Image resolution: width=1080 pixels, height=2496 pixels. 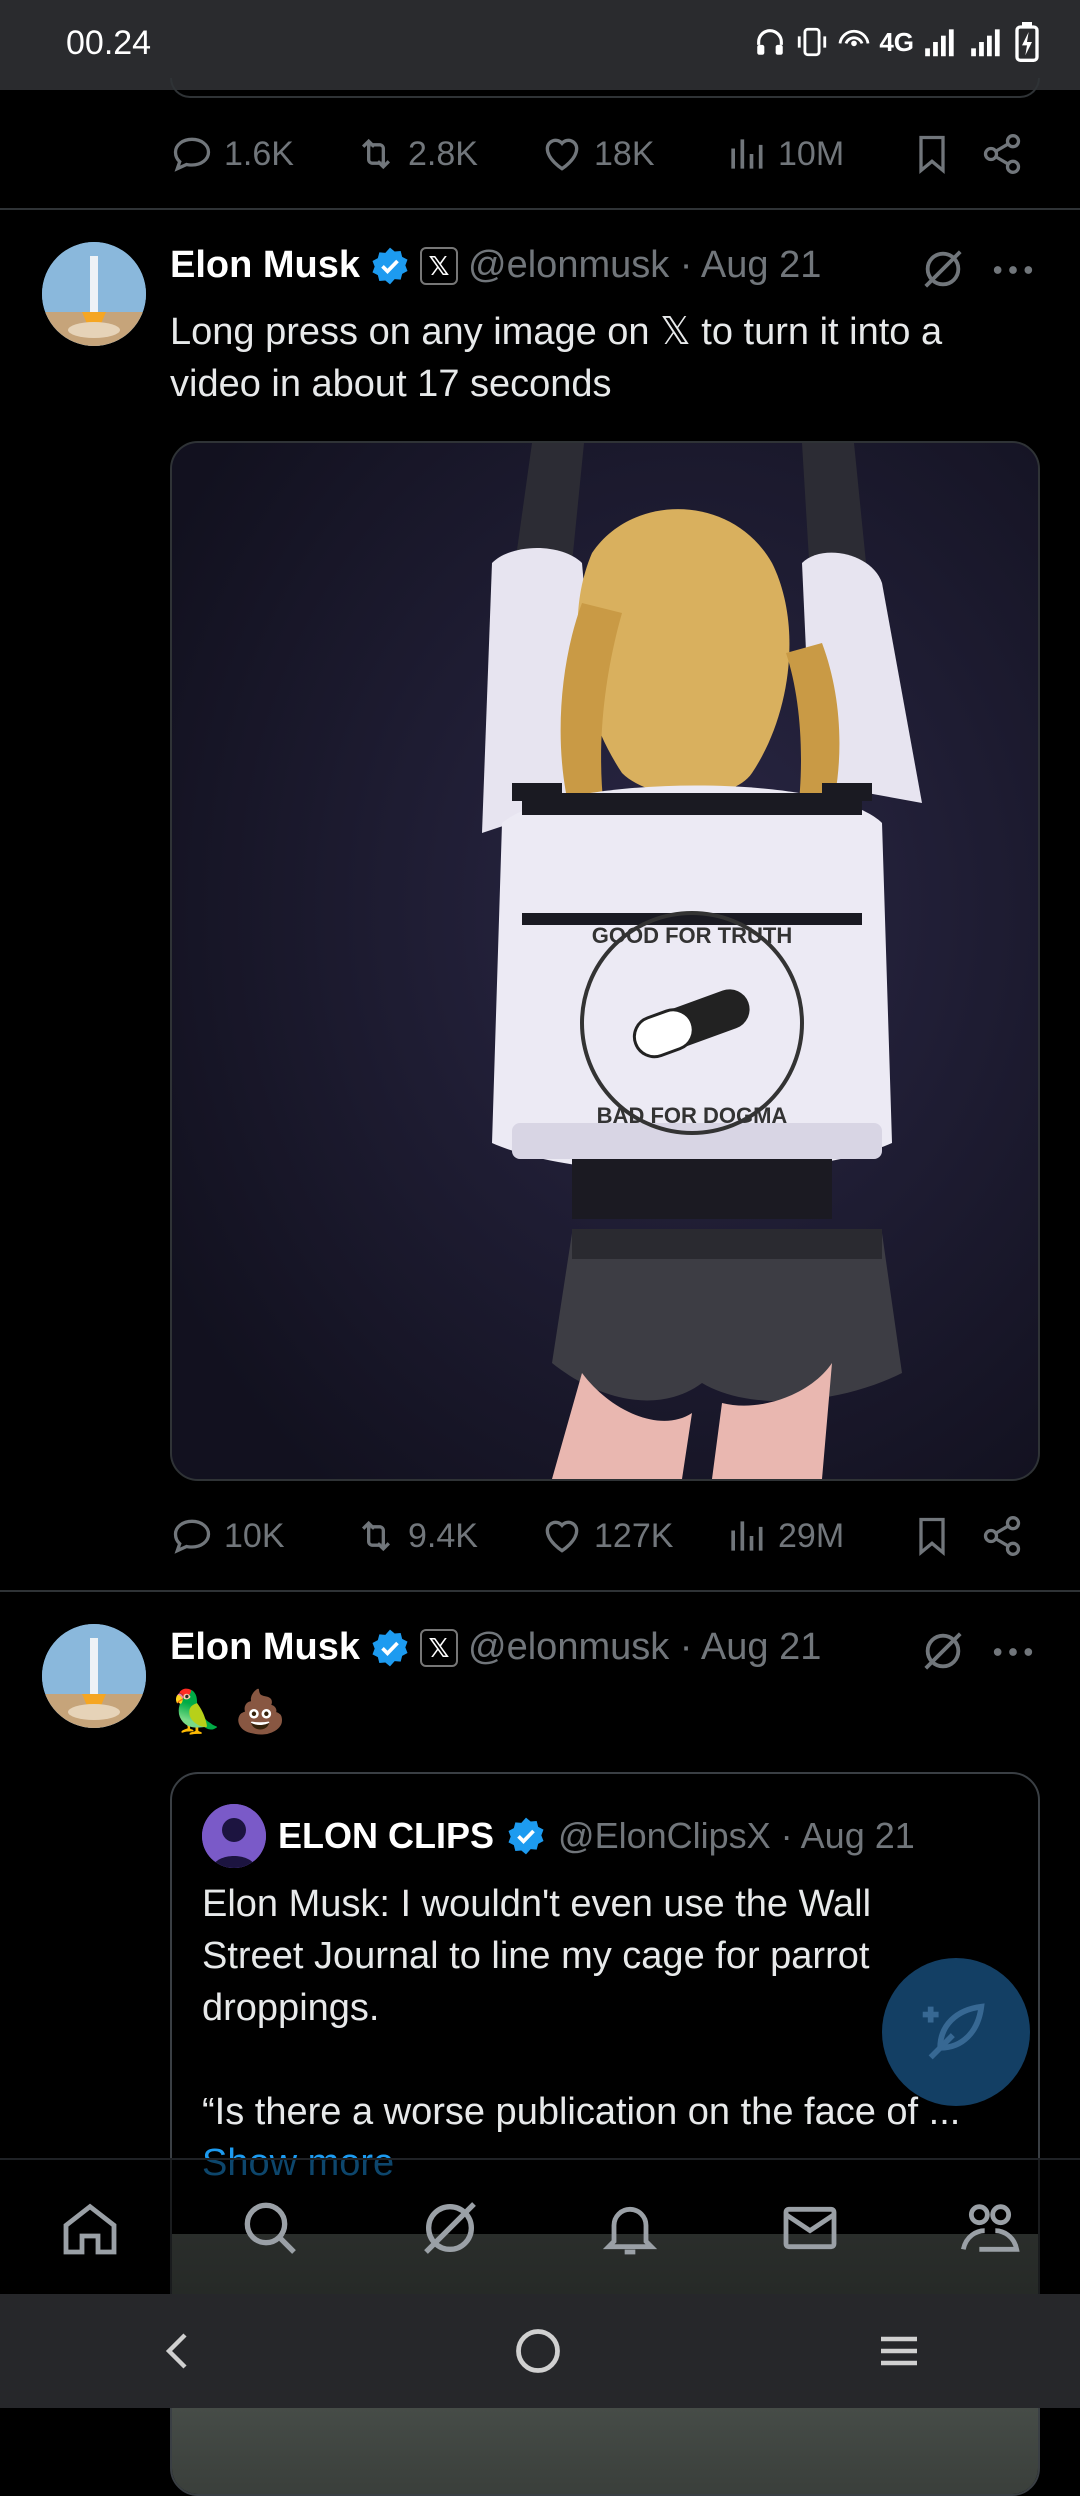 What do you see at coordinates (540, 45) in the screenshot?
I see `status-bar: 00.24 4G` at bounding box center [540, 45].